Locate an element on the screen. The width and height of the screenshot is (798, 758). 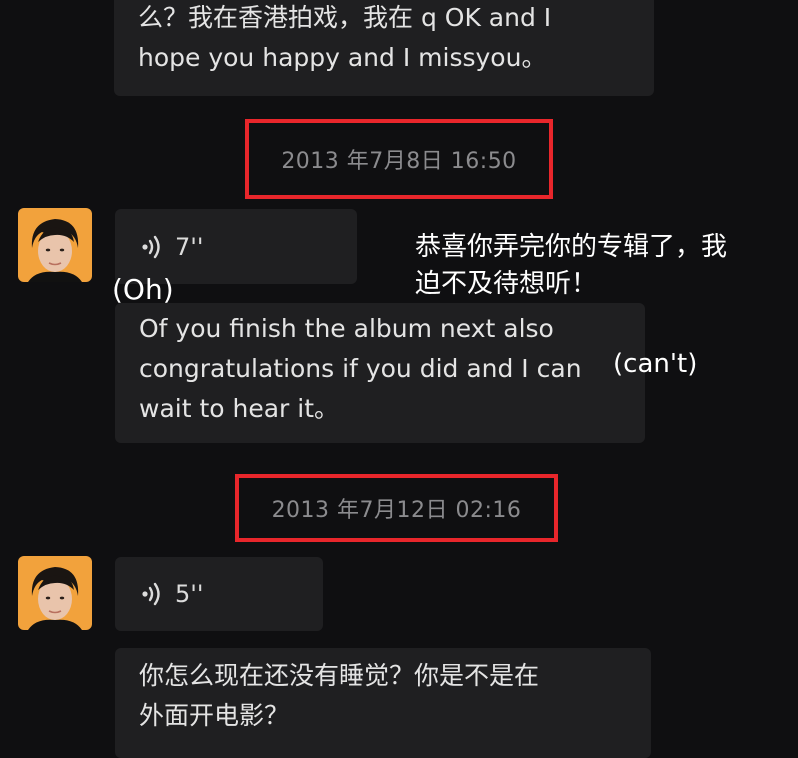
voice-duration: 5'' is located at coordinates (189, 594).